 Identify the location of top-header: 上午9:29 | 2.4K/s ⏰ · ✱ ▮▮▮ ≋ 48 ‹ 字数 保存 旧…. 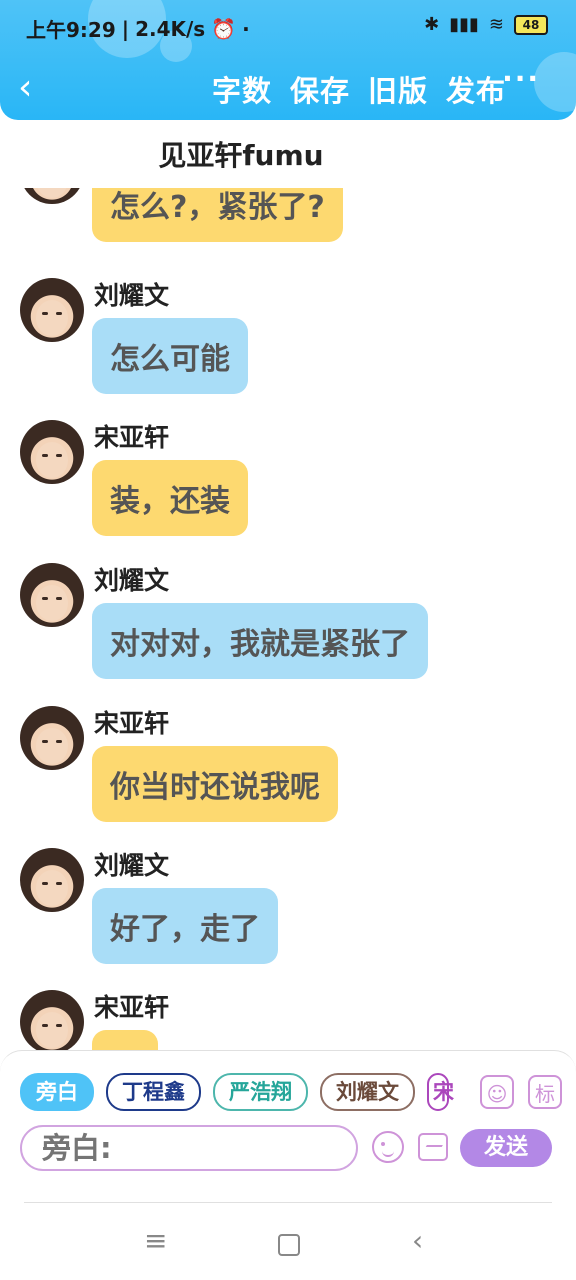
(288, 60).